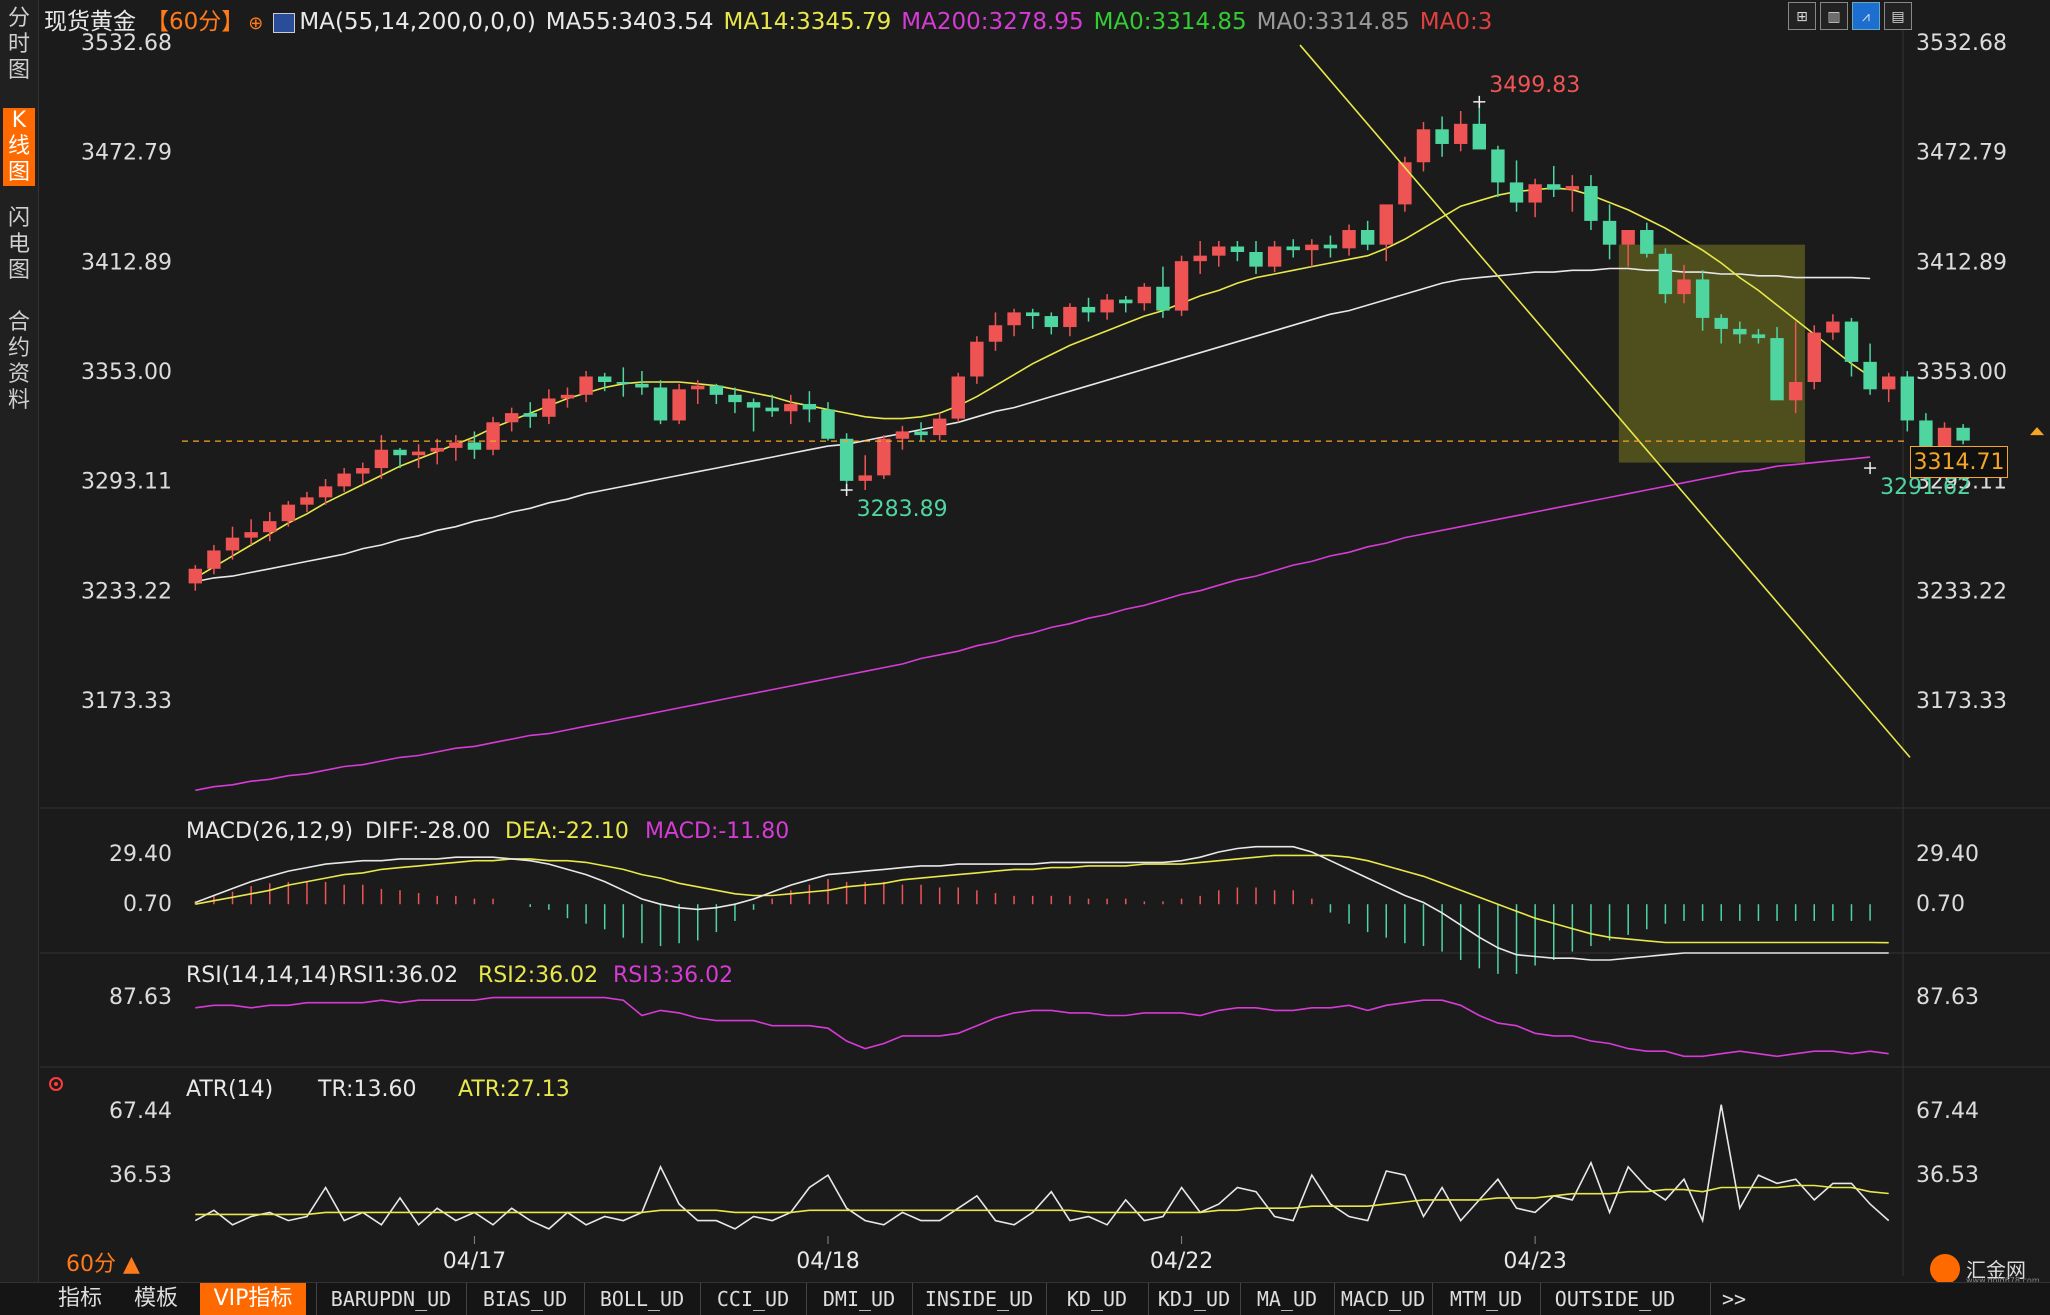 The image size is (2050, 1315). What do you see at coordinates (1614, 1299) in the screenshot?
I see `indicator-tab-outside_ud: OUTSIDE_UD` at bounding box center [1614, 1299].